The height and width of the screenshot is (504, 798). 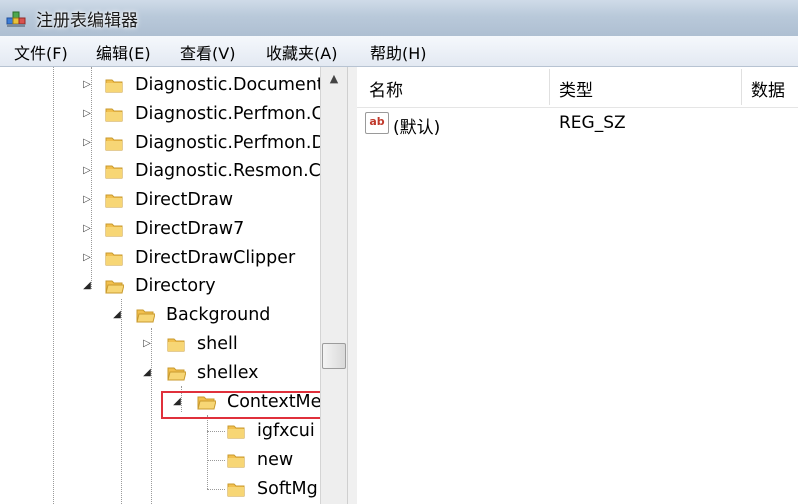 I want to click on value-name: (默认), so click(x=417, y=128).